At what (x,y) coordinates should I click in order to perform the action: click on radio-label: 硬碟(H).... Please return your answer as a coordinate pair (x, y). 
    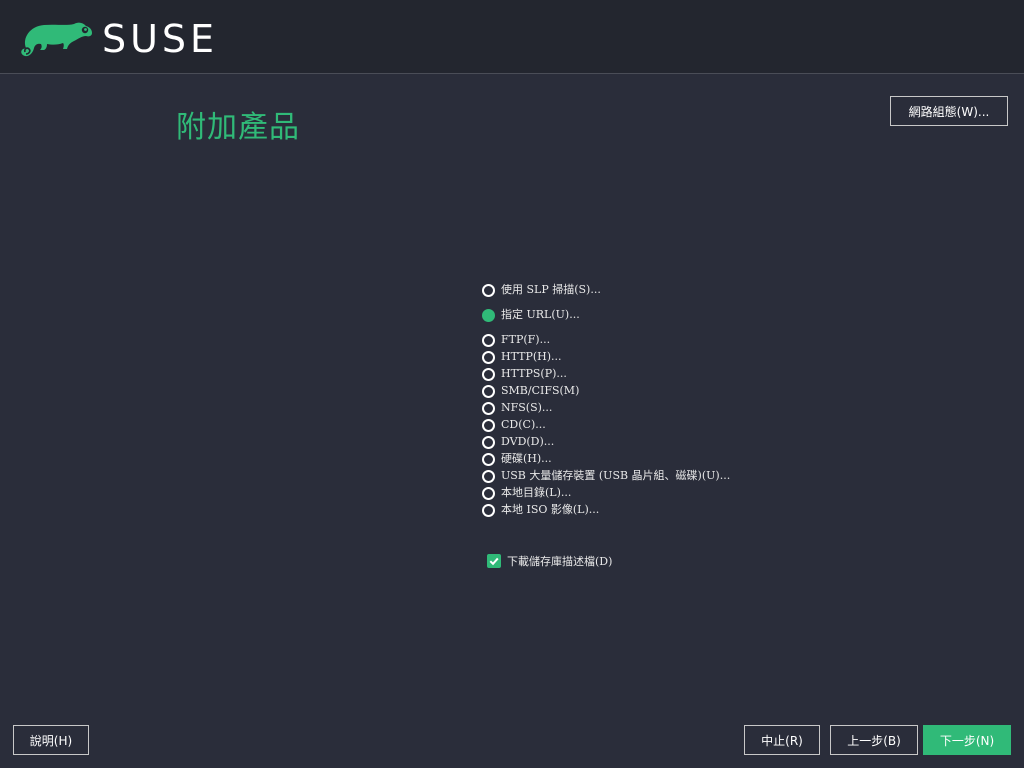
    Looking at the image, I should click on (526, 458).